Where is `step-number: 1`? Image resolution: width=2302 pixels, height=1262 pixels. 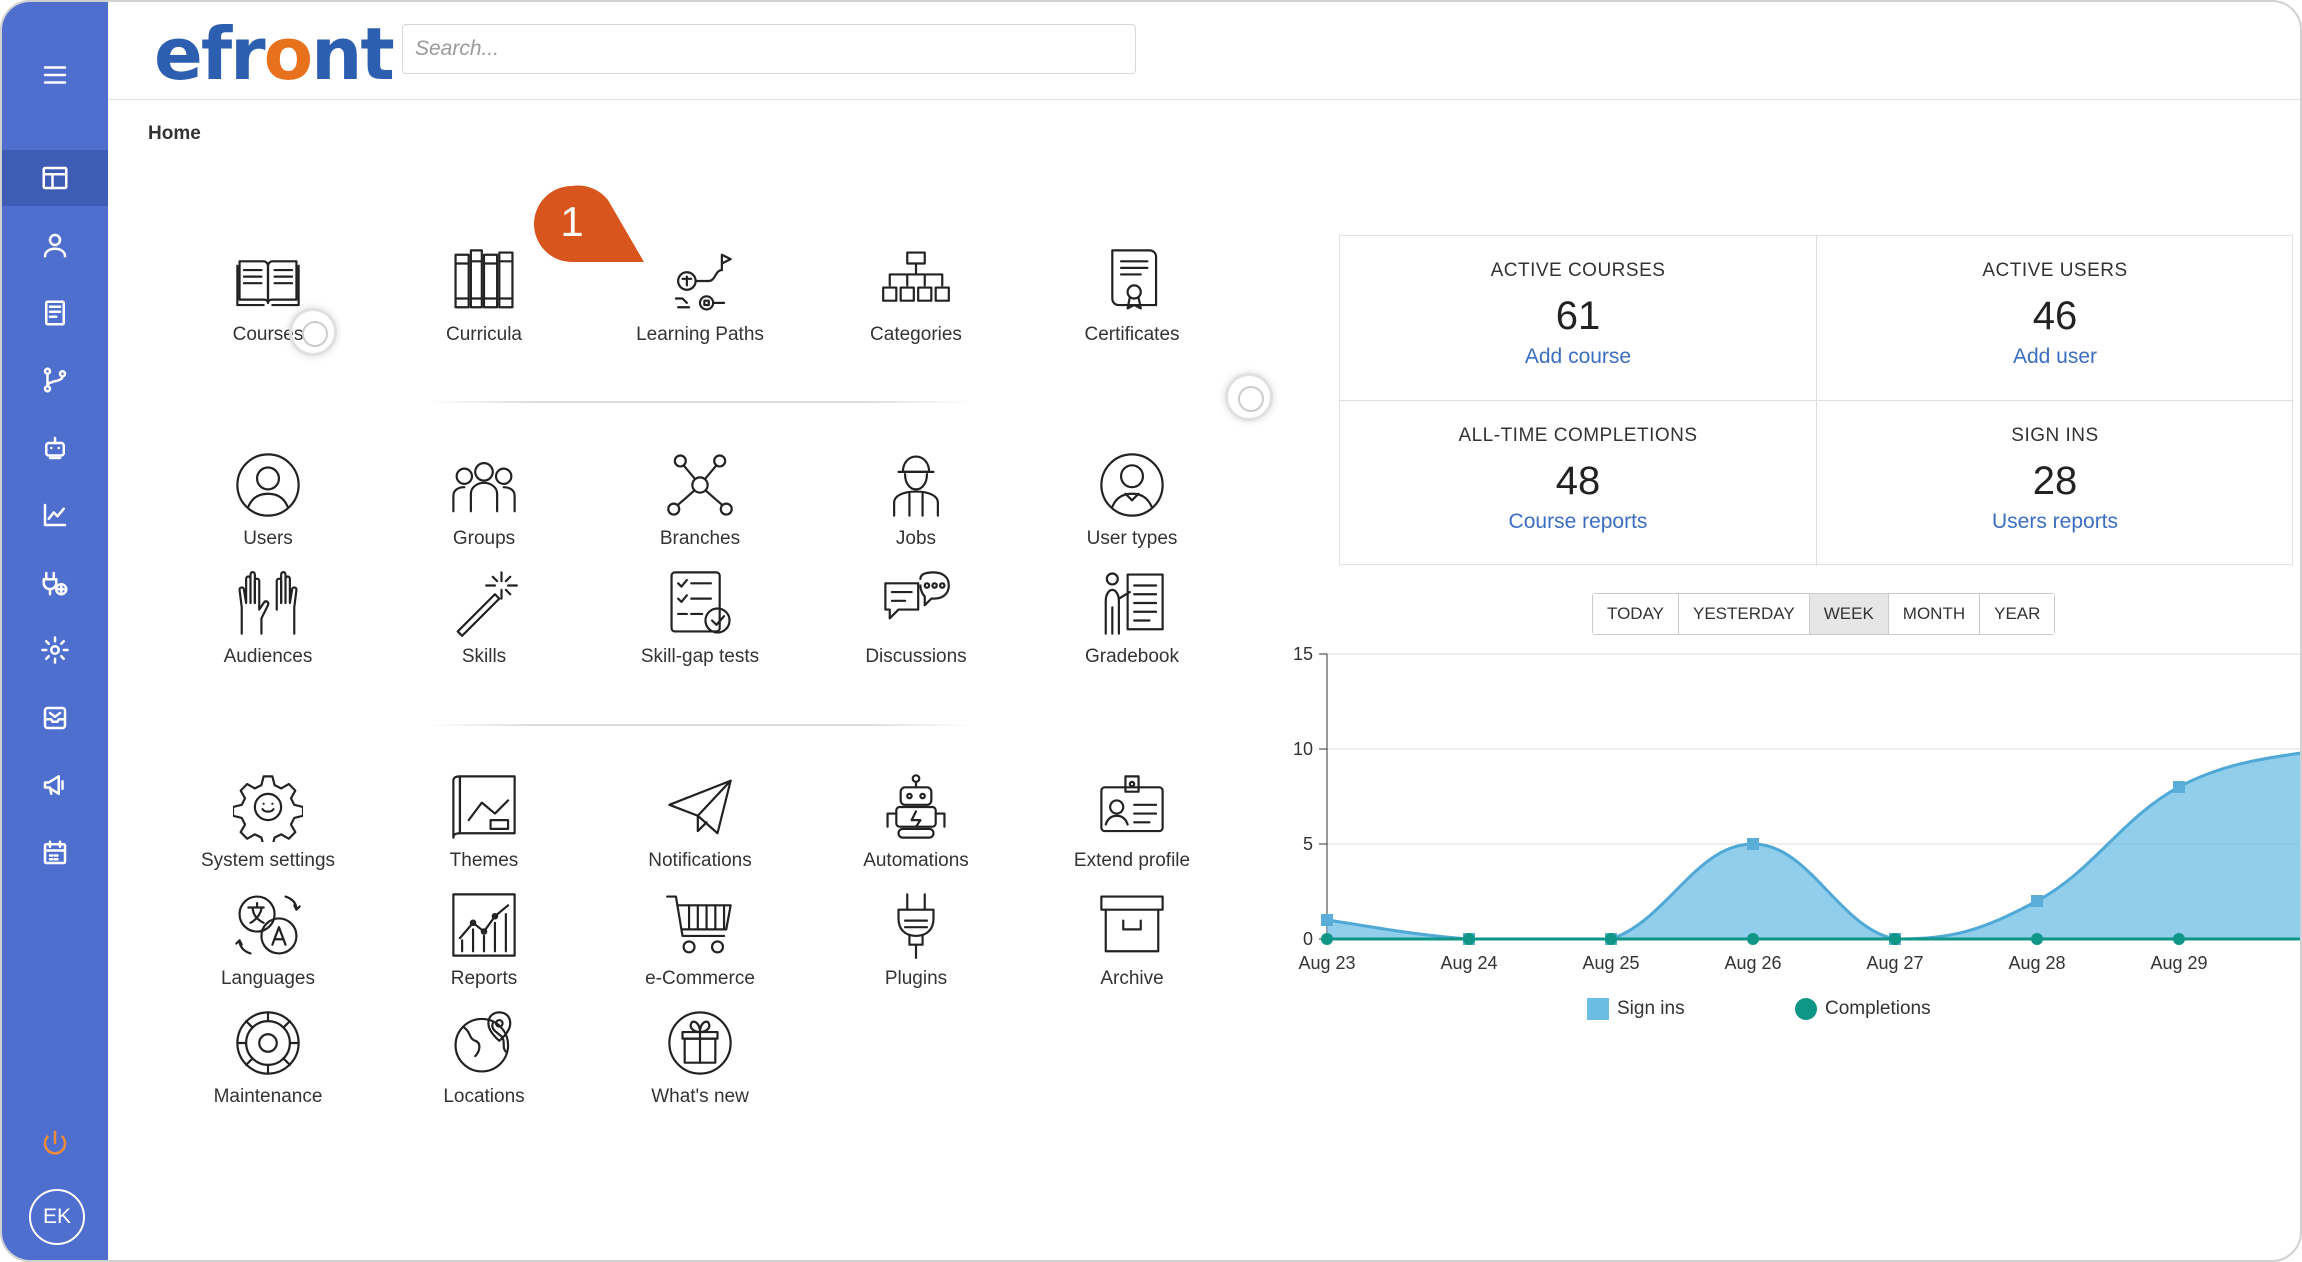 step-number: 1 is located at coordinates (571, 221).